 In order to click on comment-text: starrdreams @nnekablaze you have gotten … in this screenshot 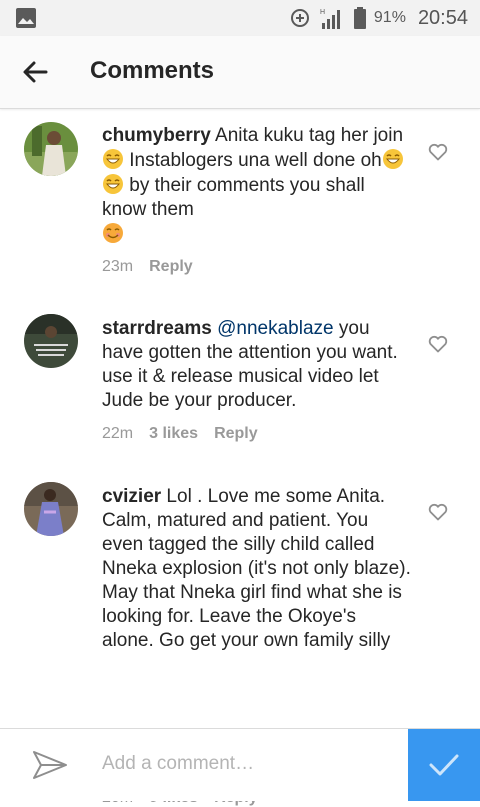, I will do `click(257, 365)`.